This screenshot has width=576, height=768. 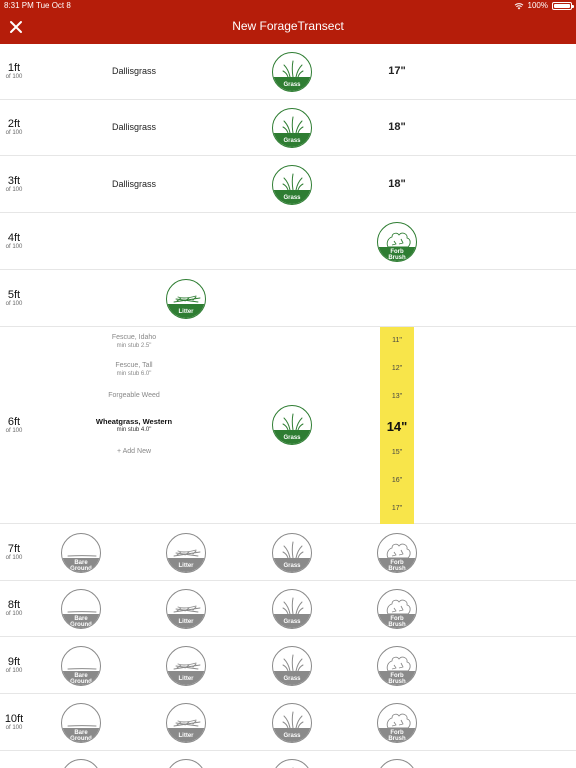 What do you see at coordinates (397, 396) in the screenshot?
I see `height-picker-item: 13"` at bounding box center [397, 396].